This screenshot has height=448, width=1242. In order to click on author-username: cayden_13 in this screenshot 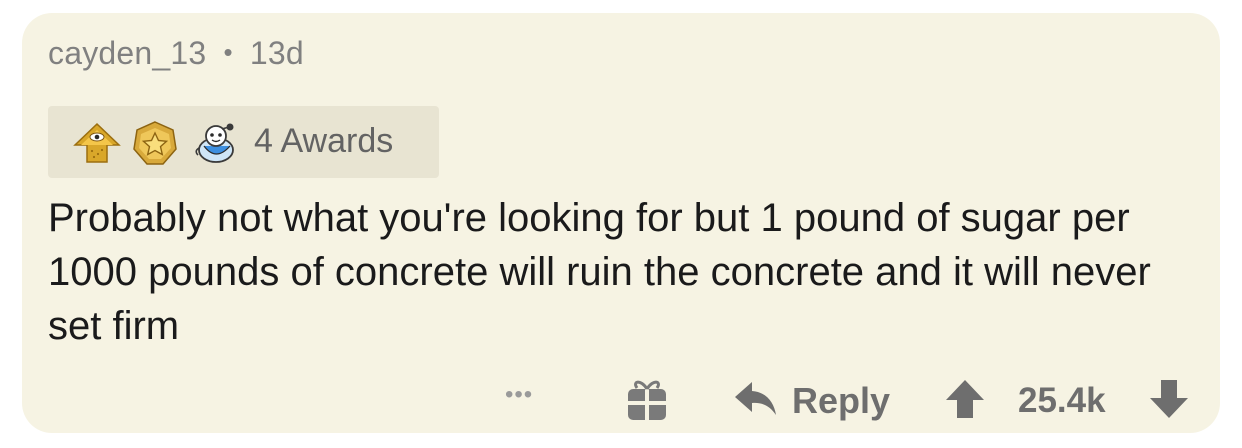, I will do `click(127, 53)`.